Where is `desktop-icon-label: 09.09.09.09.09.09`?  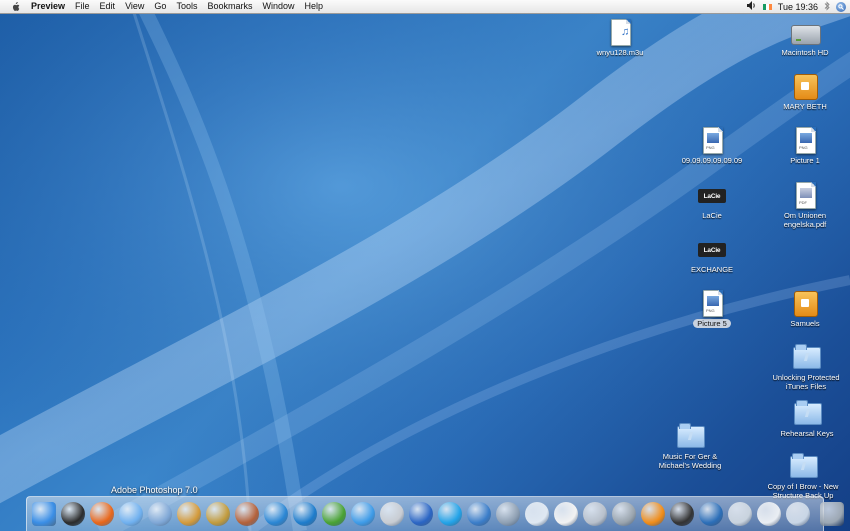 desktop-icon-label: 09.09.09.09.09.09 is located at coordinates (712, 160).